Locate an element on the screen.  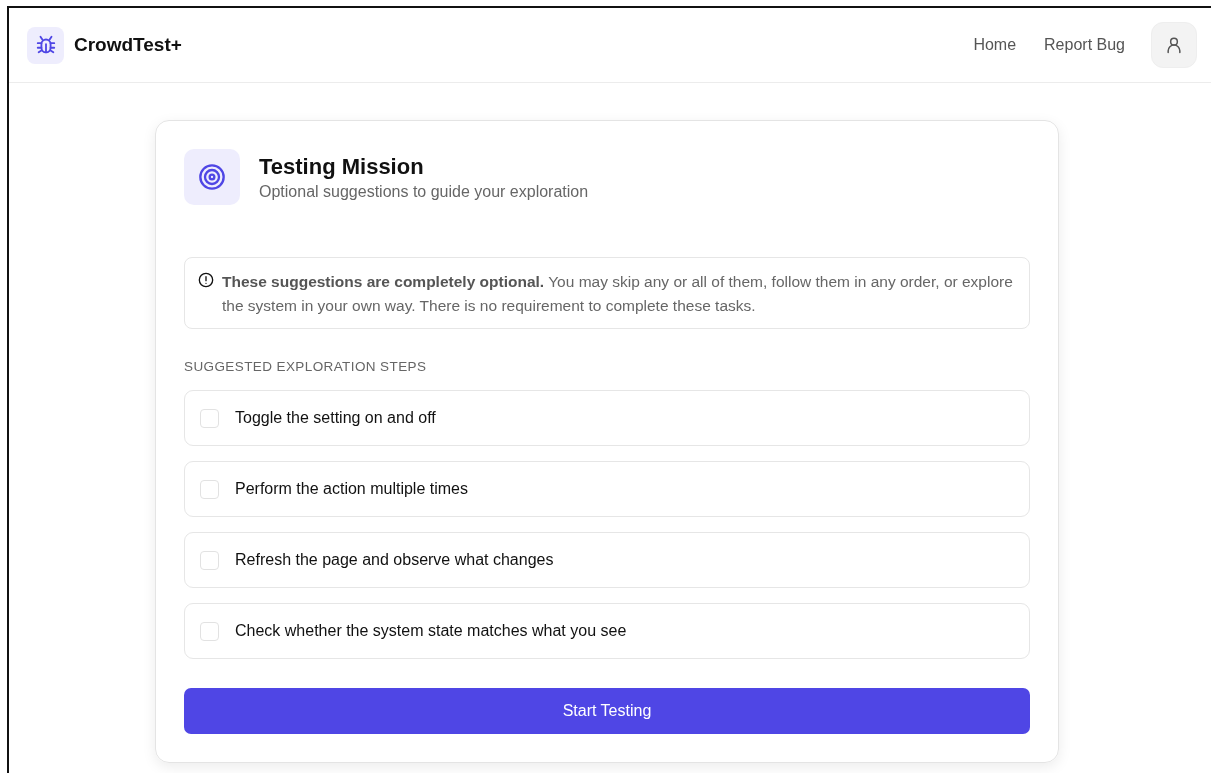
user-icon is located at coordinates (1174, 45).